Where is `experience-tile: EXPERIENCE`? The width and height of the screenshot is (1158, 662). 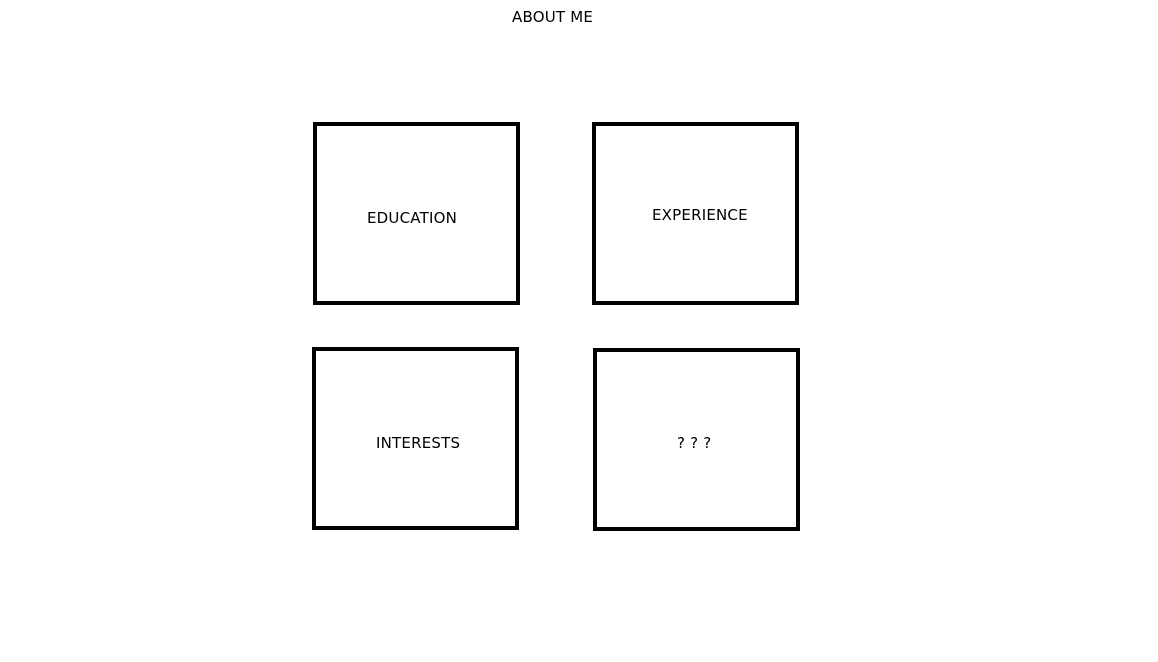
experience-tile: EXPERIENCE is located at coordinates (695, 213).